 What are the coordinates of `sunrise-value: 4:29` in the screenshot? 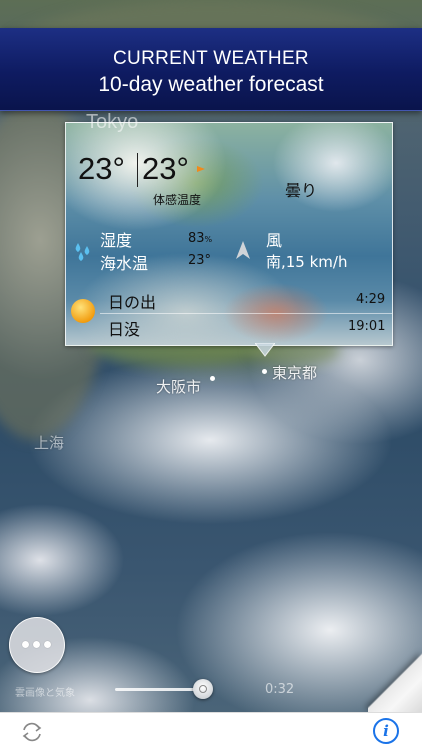 It's located at (371, 299).